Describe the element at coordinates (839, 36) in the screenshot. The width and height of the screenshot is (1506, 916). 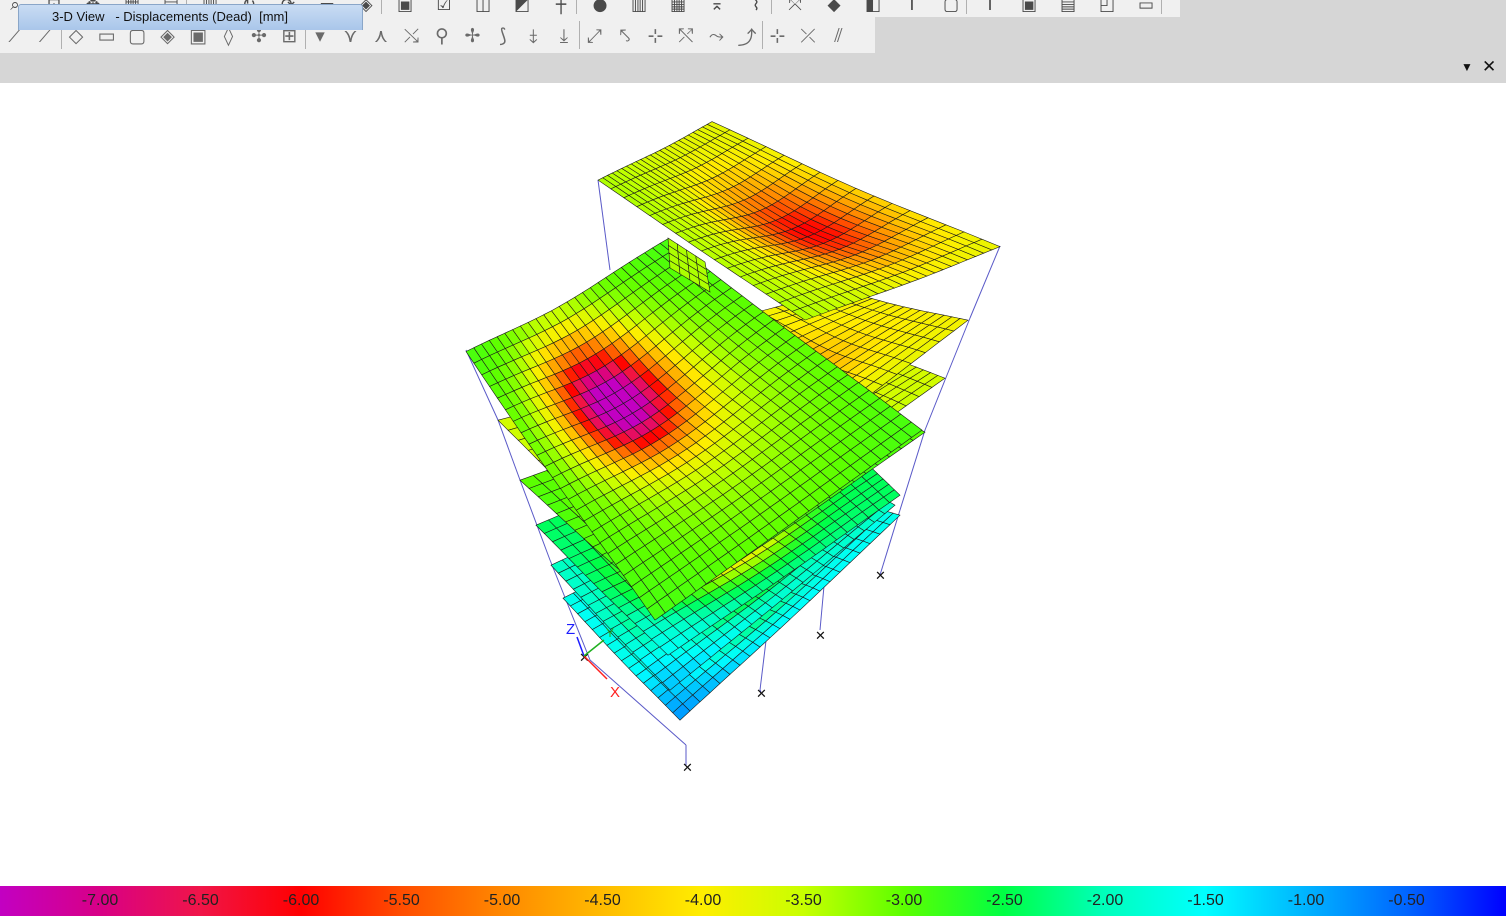
I see `mesh-icon: ⫽` at that location.